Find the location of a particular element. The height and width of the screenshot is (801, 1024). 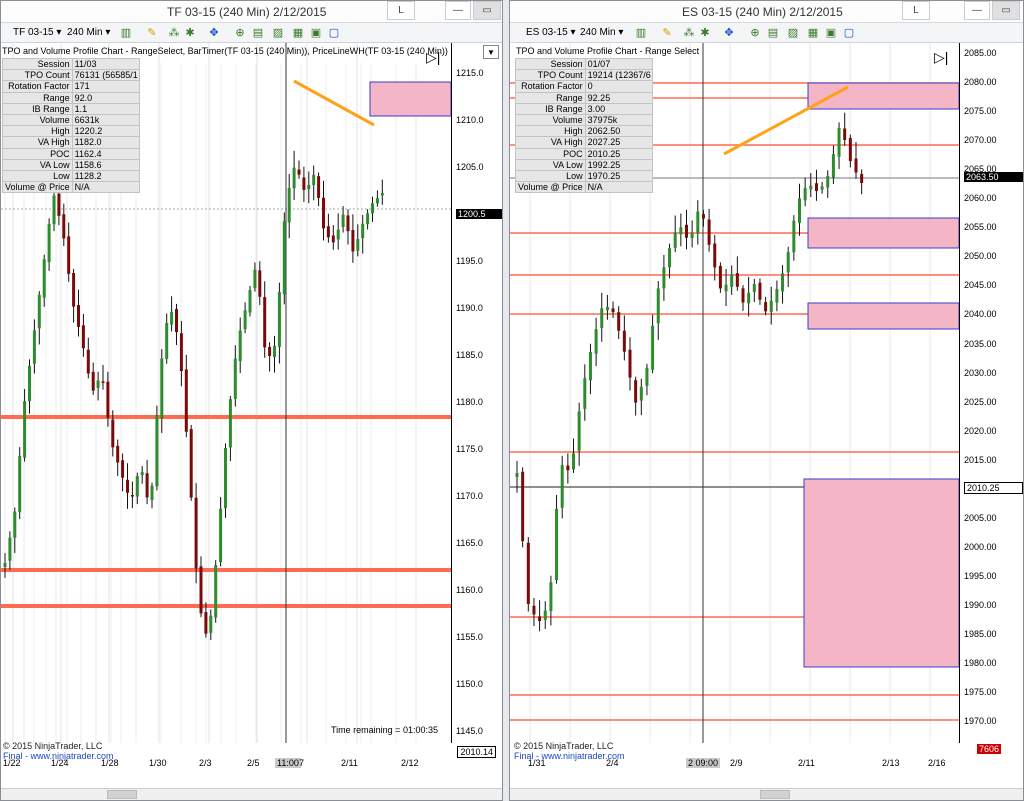

date-tick-label: 1/28 is located at coordinates (110, 763).